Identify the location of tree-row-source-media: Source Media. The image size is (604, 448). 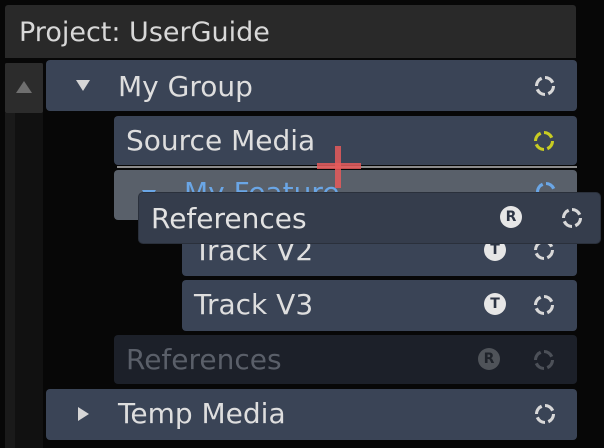
(345, 140).